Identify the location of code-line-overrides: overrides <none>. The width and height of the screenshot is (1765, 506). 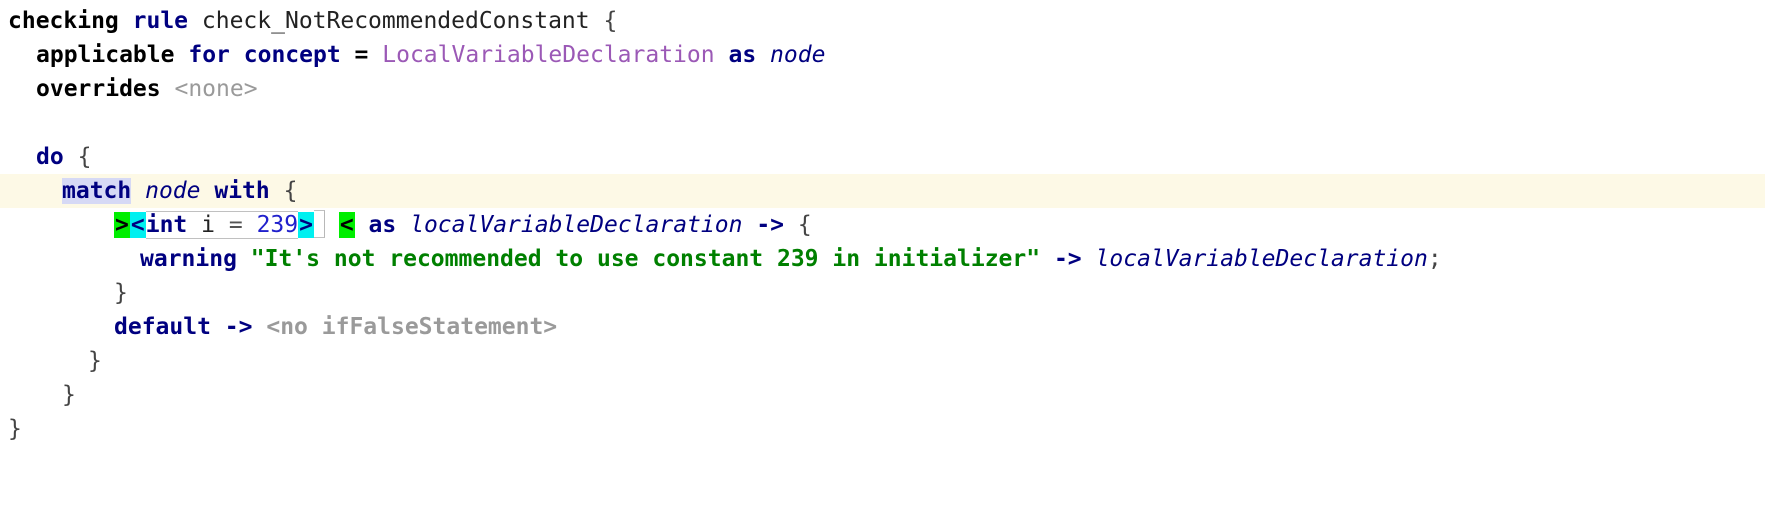
(882, 89).